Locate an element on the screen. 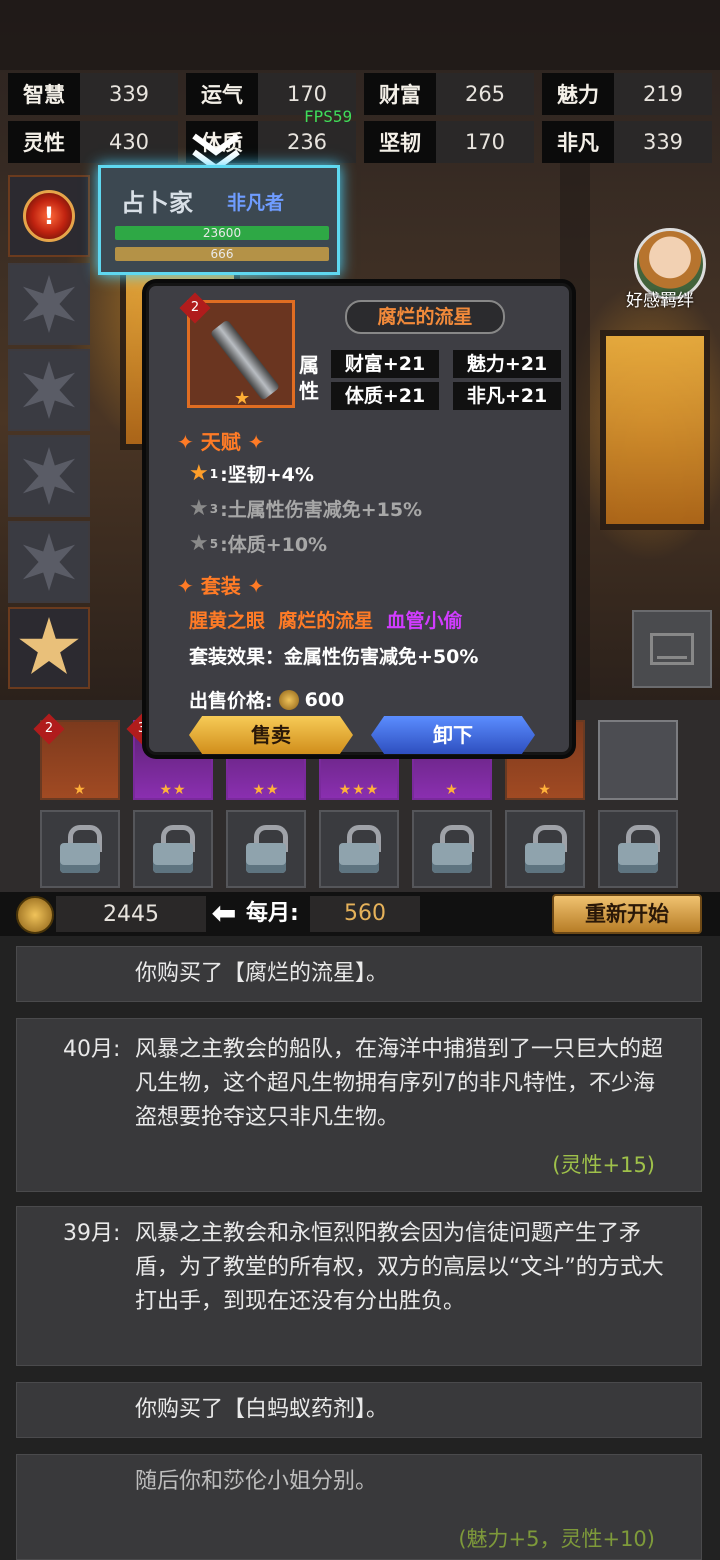 The image size is (720, 1560). sell-price: 出售价格: 600 is located at coordinates (266, 699).